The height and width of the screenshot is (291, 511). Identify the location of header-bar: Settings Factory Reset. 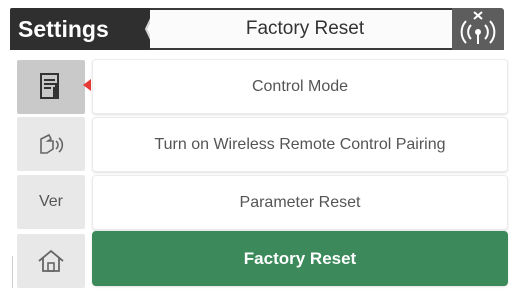
(257, 29).